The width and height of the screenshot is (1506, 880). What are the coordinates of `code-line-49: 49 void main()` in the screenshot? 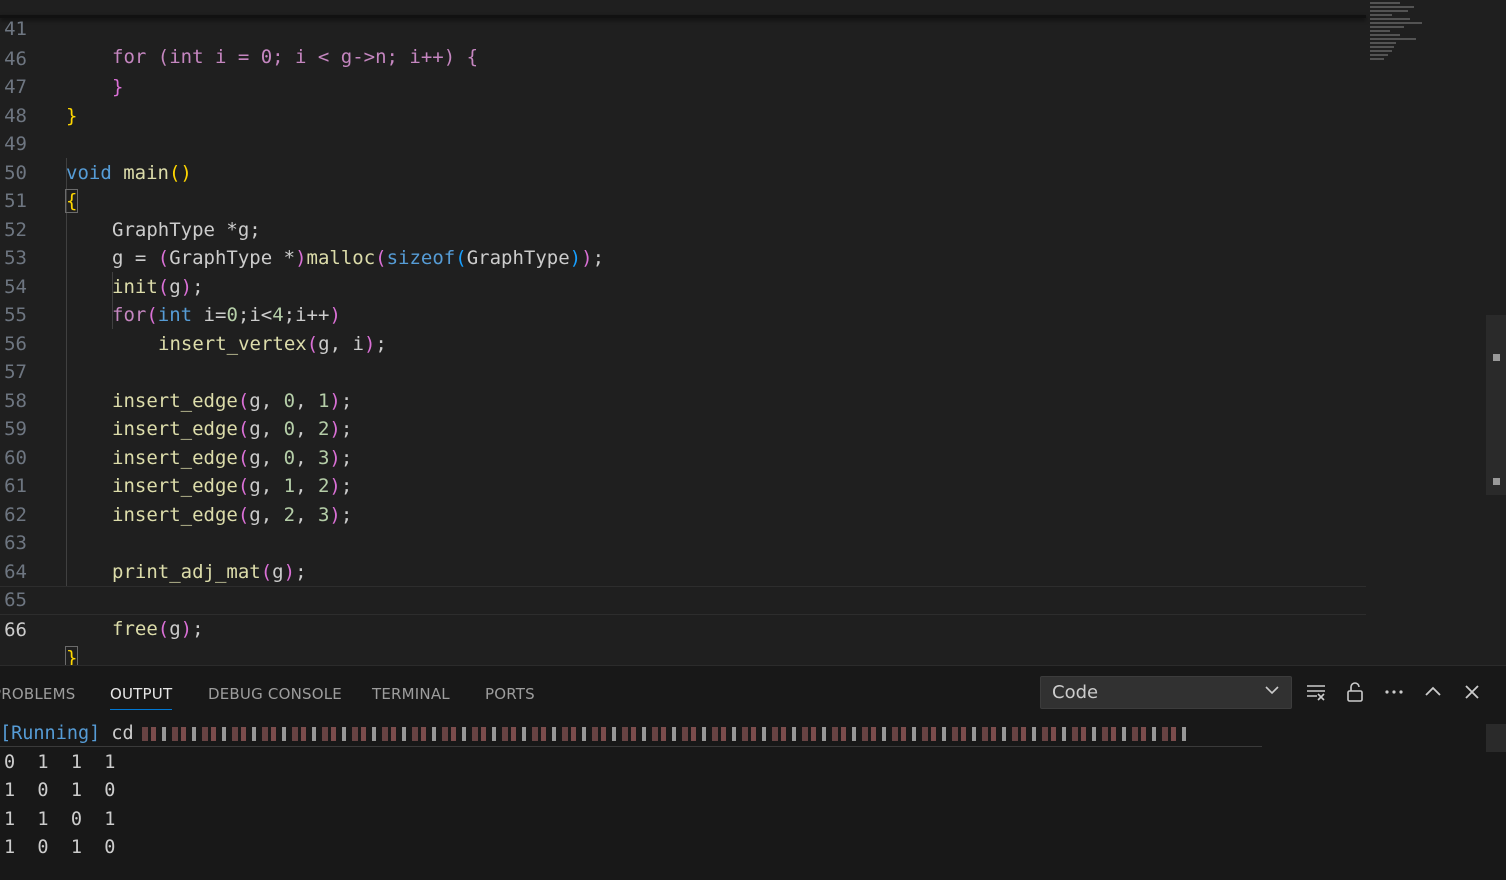 It's located at (683, 143).